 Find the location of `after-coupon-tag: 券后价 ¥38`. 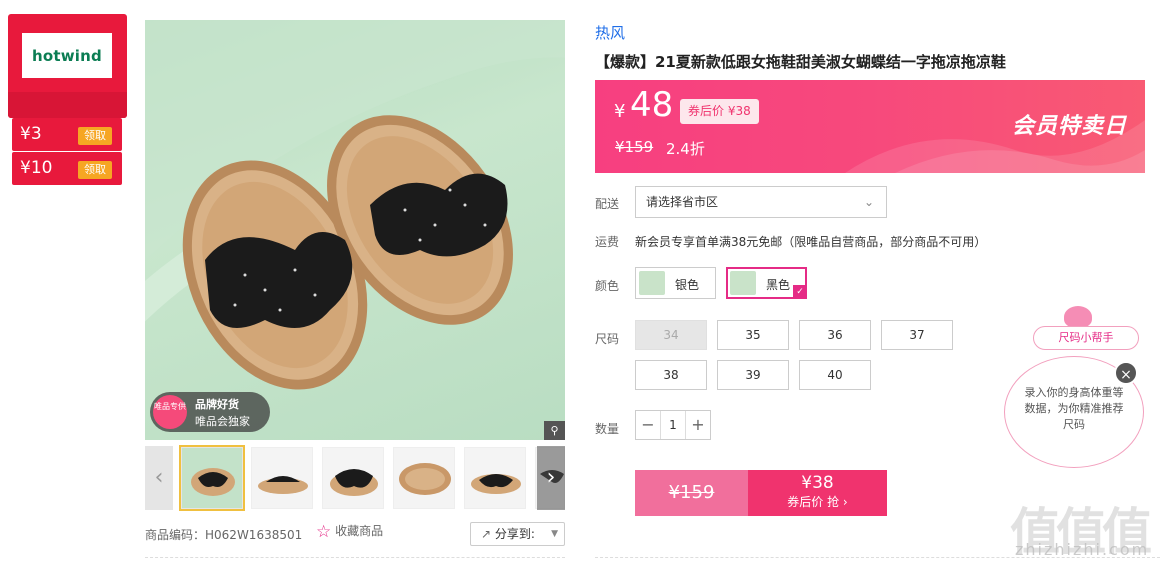

after-coupon-tag: 券后价 ¥38 is located at coordinates (719, 111).